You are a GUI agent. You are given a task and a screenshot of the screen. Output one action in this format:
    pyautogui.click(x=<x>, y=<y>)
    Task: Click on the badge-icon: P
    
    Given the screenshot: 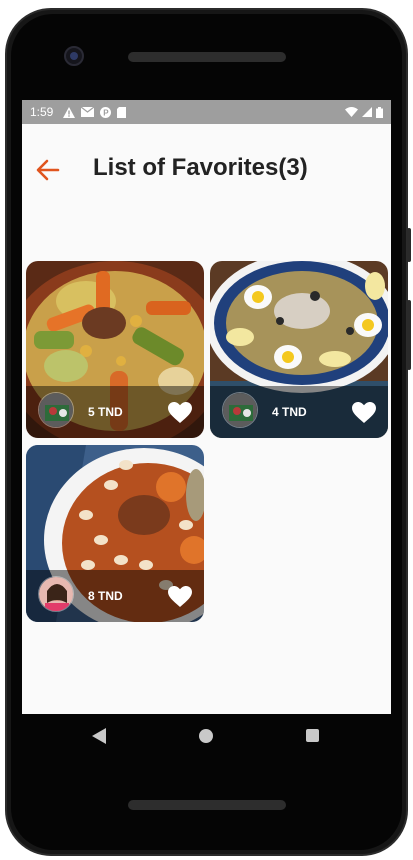 What is the action you would take?
    pyautogui.click(x=106, y=112)
    